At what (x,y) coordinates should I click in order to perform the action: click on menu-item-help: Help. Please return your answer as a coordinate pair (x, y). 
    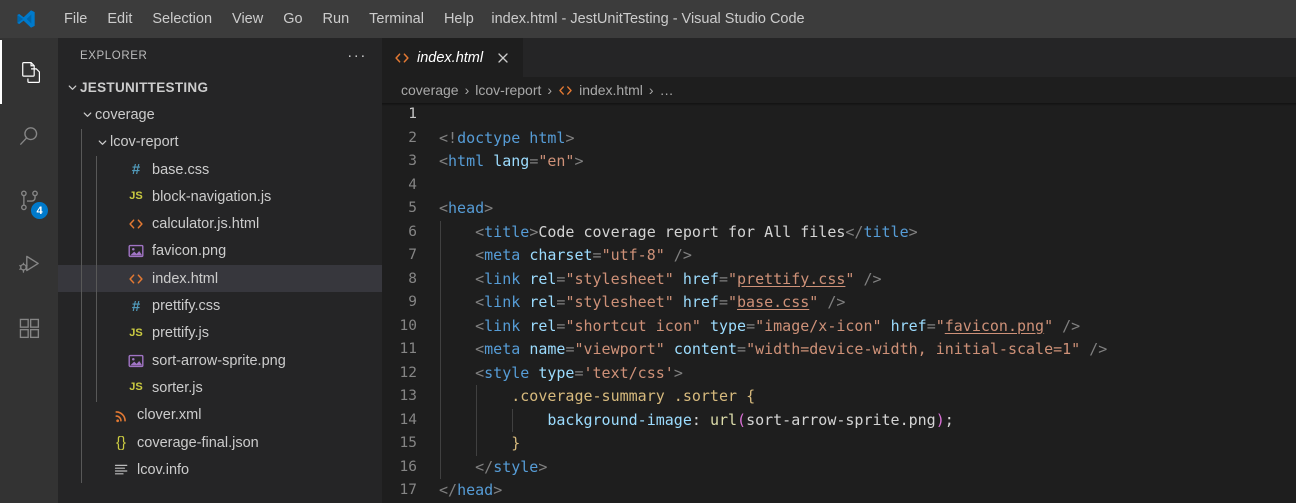
    Looking at the image, I should click on (459, 19).